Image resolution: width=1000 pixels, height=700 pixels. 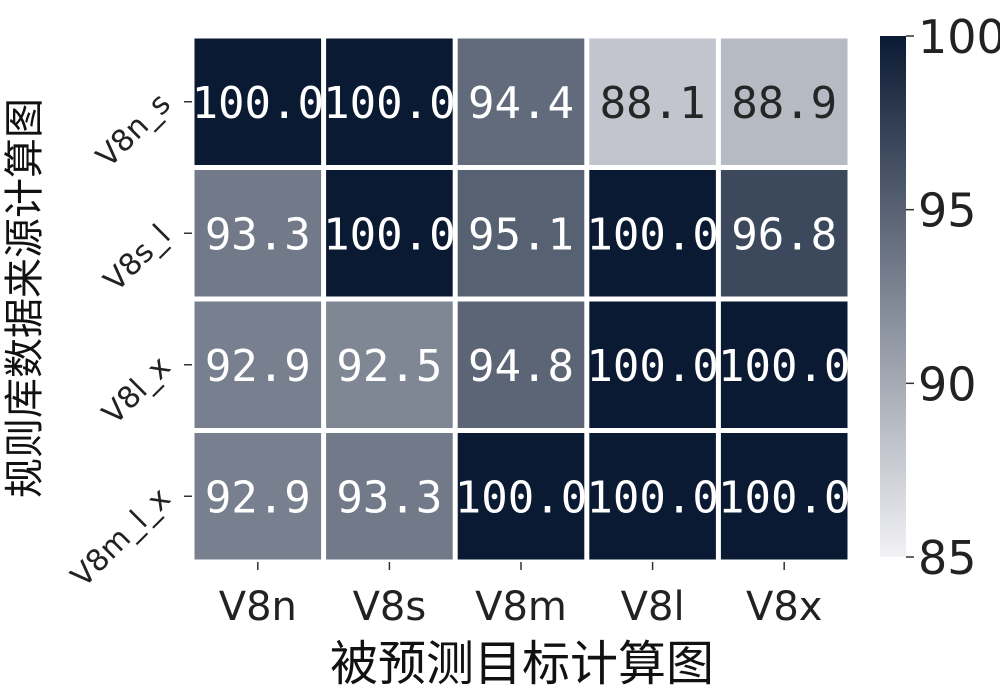 What do you see at coordinates (940, 297) in the screenshot?
I see `colorbar: 85 90 95 100` at bounding box center [940, 297].